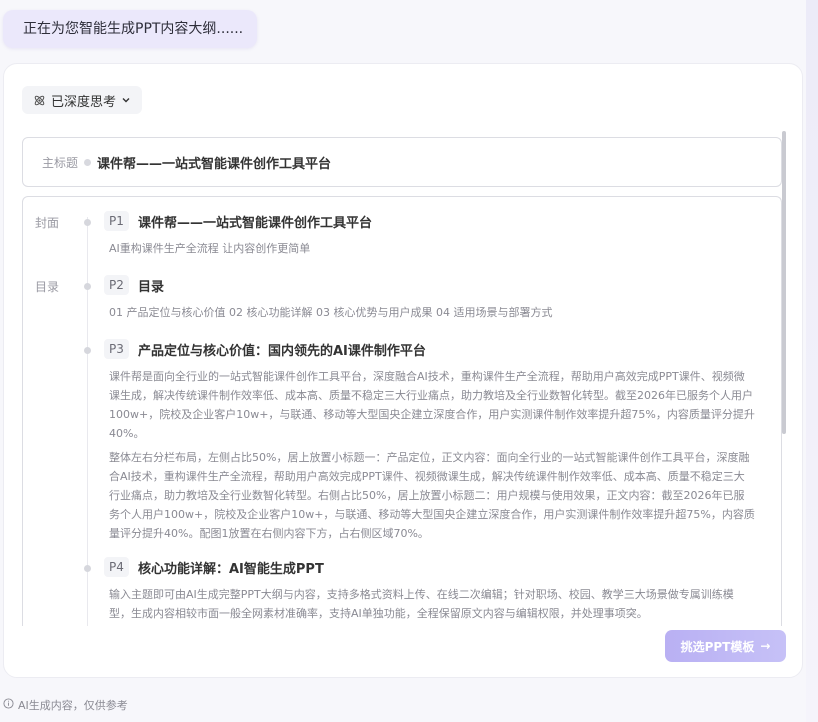  Describe the element at coordinates (116, 285) in the screenshot. I see `slide-number: P2` at that location.